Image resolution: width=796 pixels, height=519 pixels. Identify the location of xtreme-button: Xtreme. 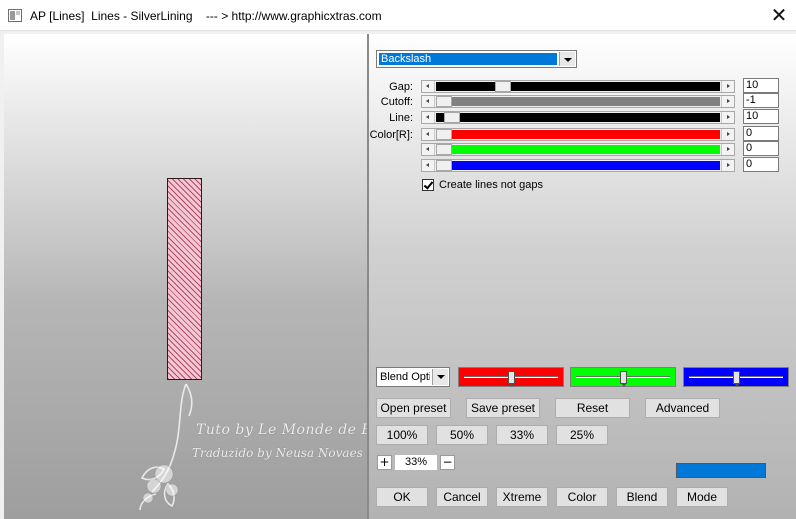
(522, 497).